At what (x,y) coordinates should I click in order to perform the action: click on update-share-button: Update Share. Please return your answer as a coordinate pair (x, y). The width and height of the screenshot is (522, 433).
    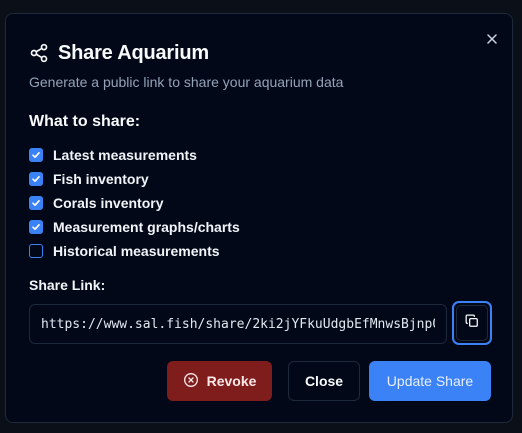
    Looking at the image, I should click on (430, 381).